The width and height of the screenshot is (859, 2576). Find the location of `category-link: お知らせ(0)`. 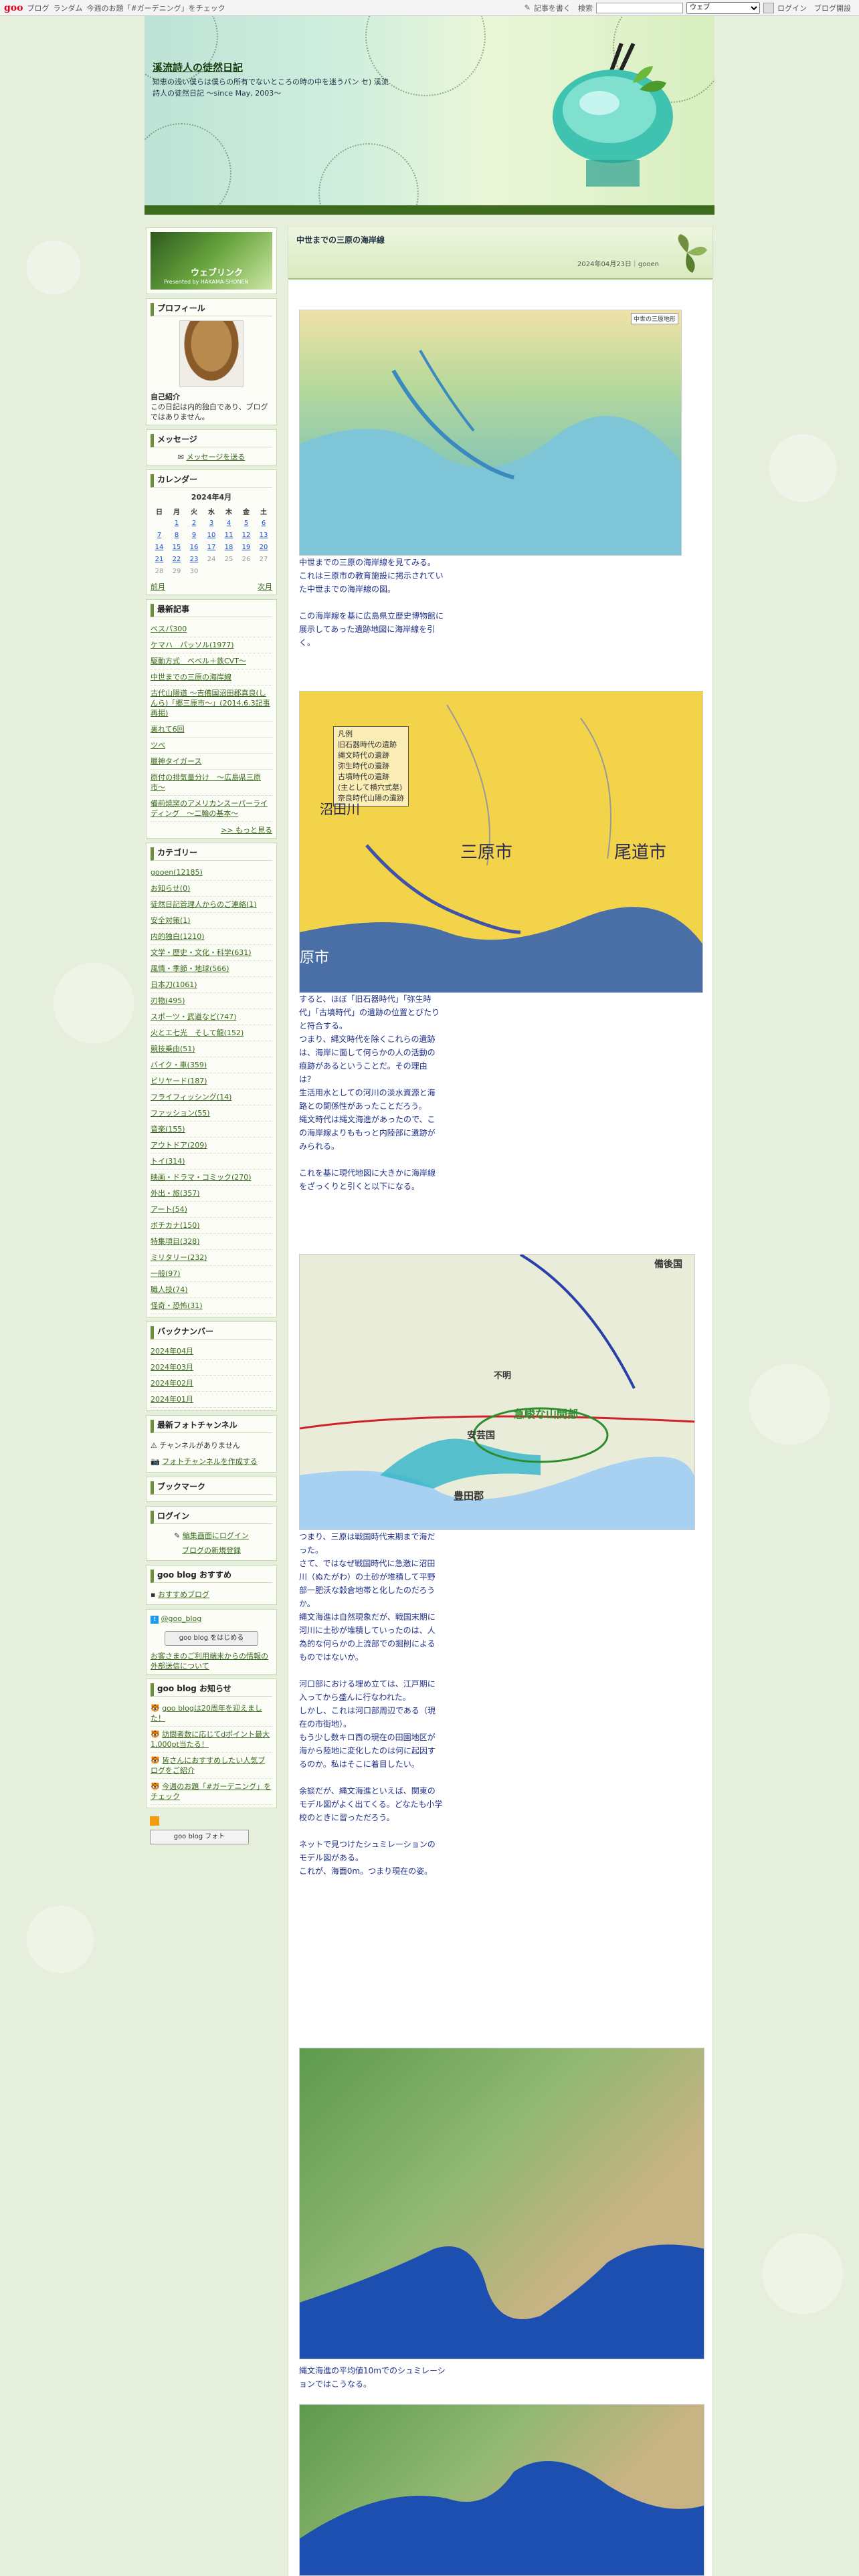

category-link: お知らせ(0) is located at coordinates (170, 888).